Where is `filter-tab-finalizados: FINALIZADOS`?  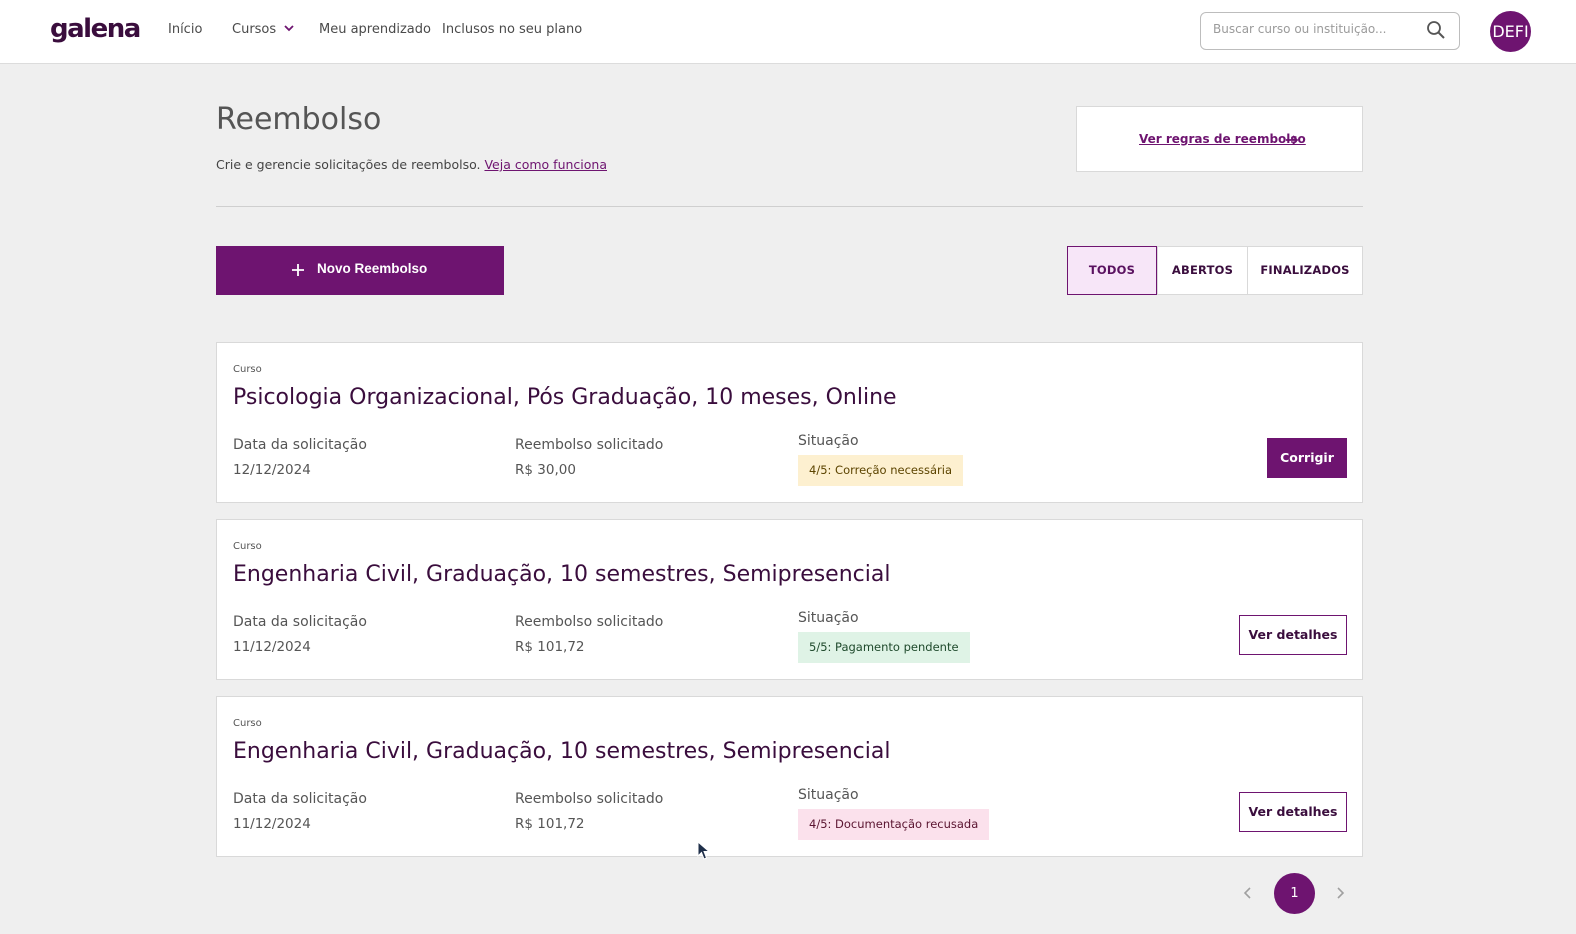 filter-tab-finalizados: FINALIZADOS is located at coordinates (1305, 270).